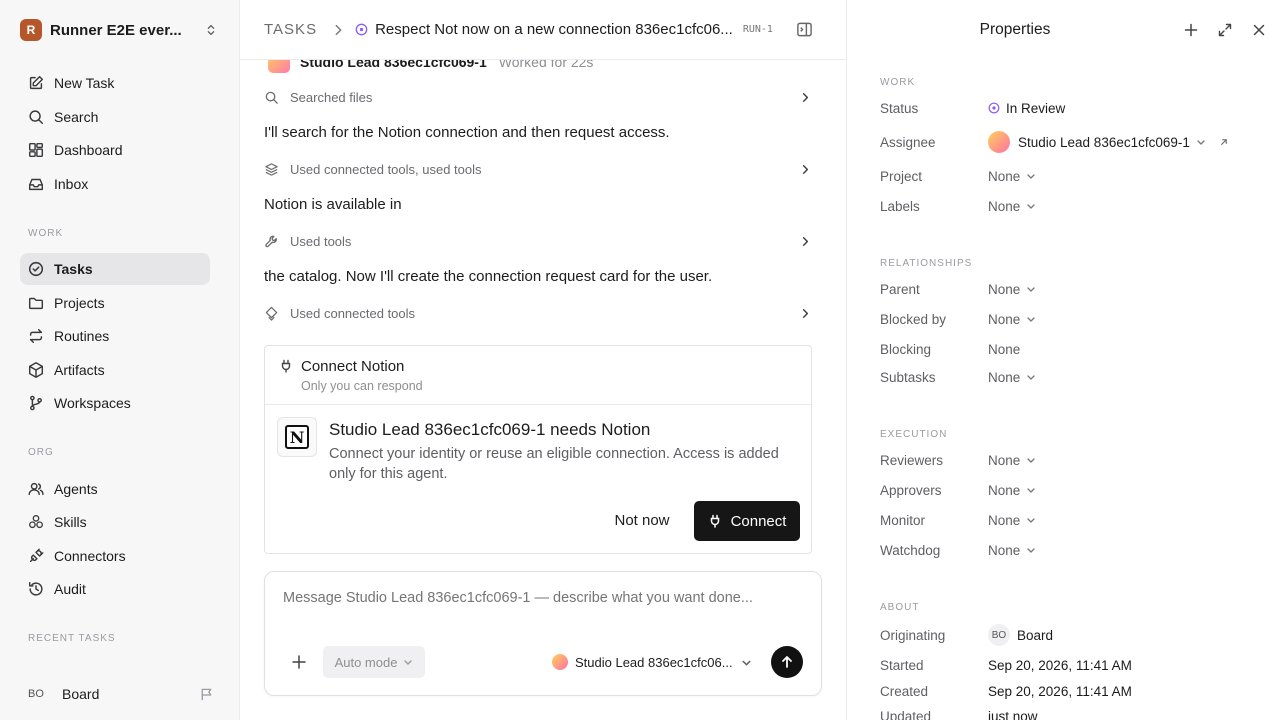 The width and height of the screenshot is (1280, 720). I want to click on tool-call-label: Used connected tools, so click(353, 313).